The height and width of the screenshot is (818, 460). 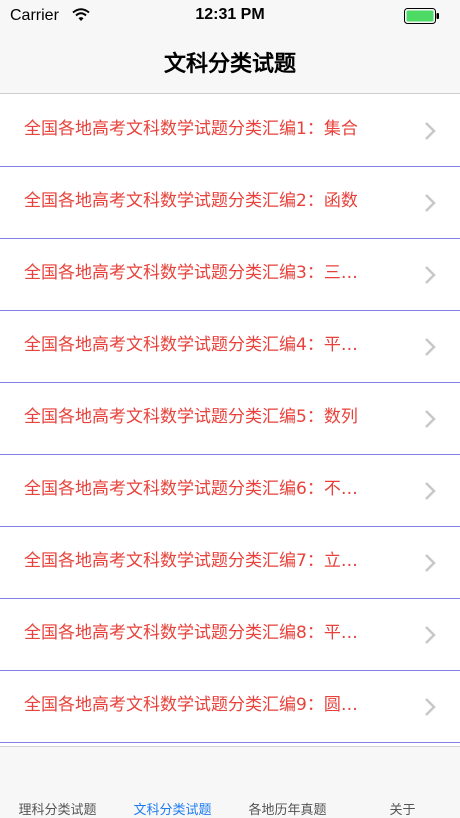 What do you see at coordinates (287, 808) in the screenshot?
I see `tab-past-exams: 各地历年真题` at bounding box center [287, 808].